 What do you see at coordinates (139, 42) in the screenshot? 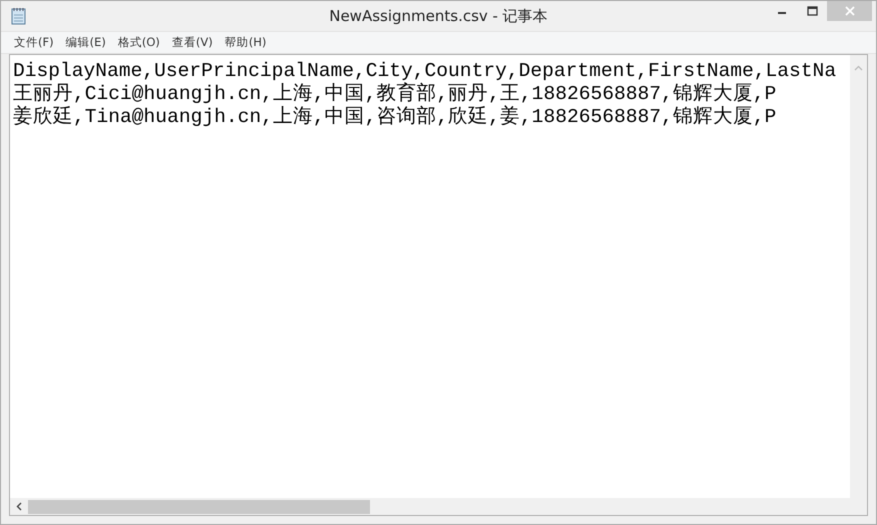
I see `menu-item: 格式(O)` at bounding box center [139, 42].